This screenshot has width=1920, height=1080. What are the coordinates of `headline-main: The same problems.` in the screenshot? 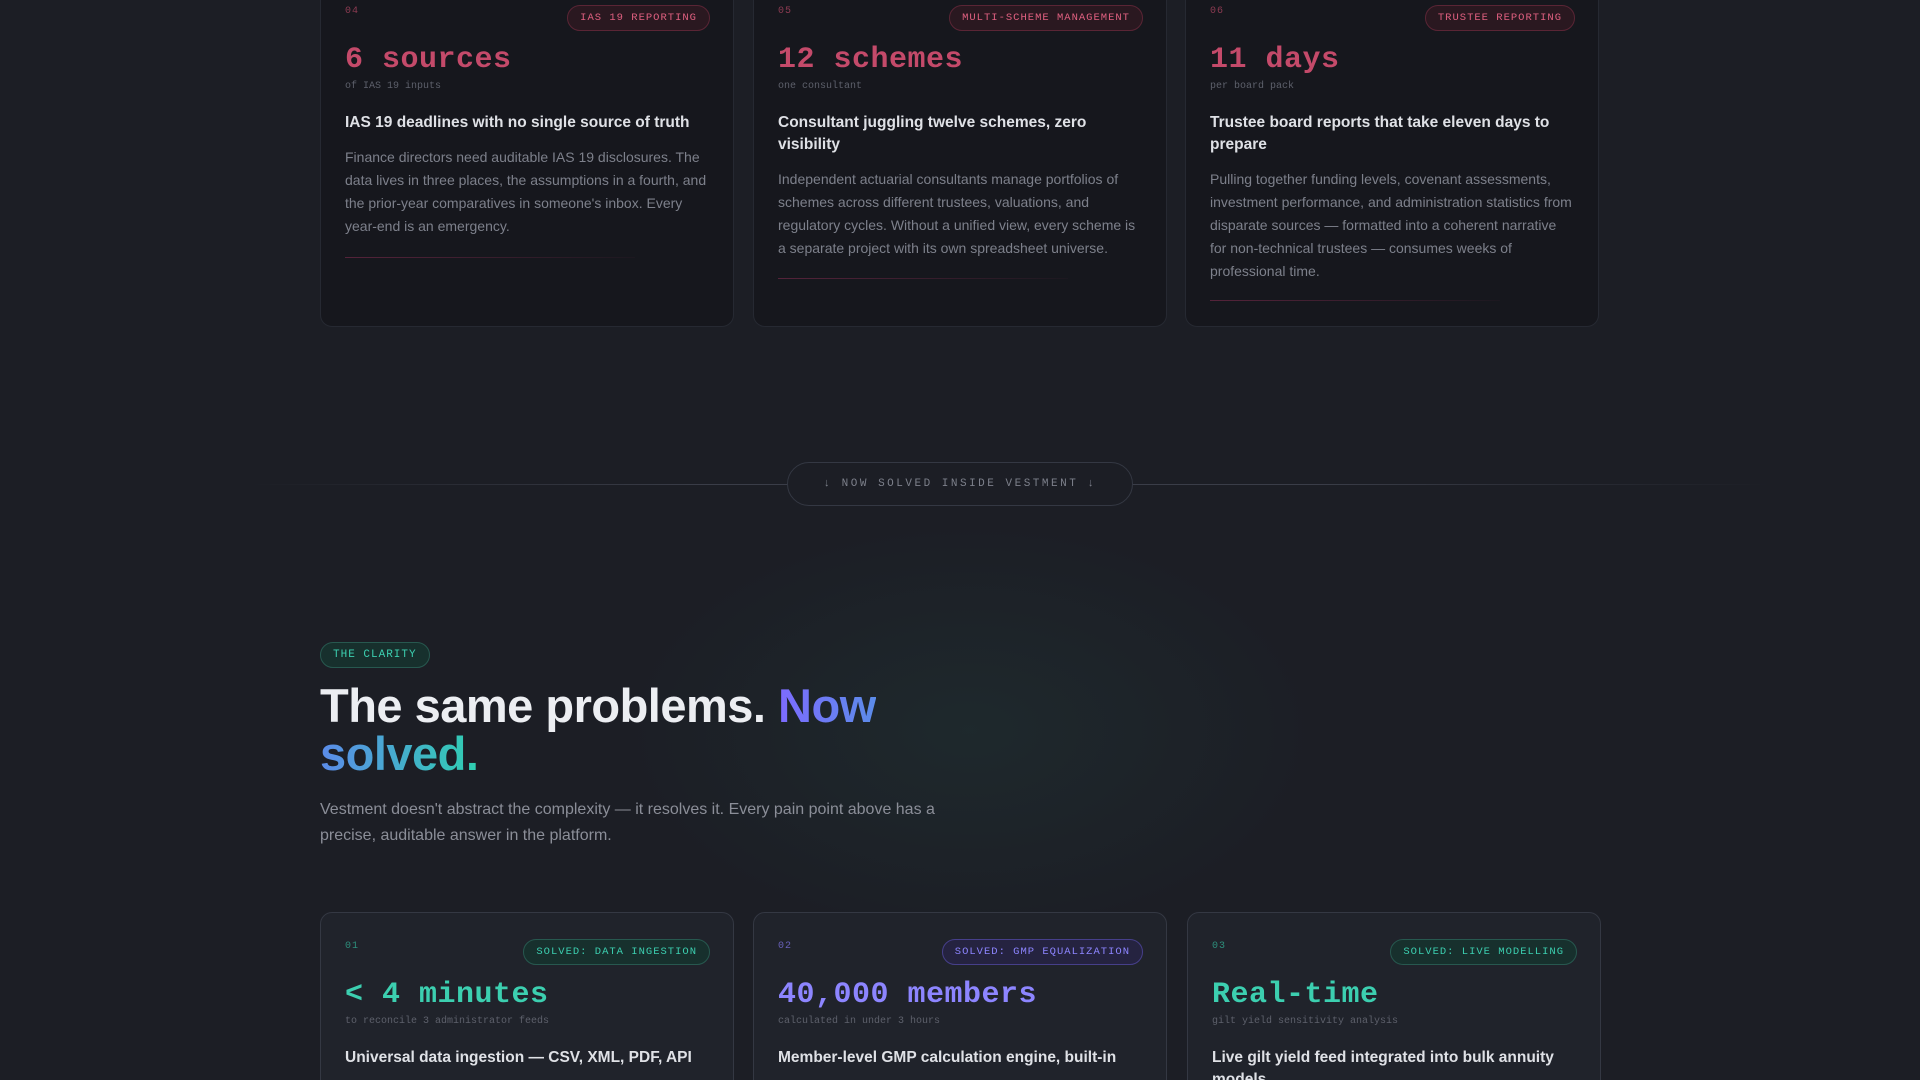 It's located at (549, 705).